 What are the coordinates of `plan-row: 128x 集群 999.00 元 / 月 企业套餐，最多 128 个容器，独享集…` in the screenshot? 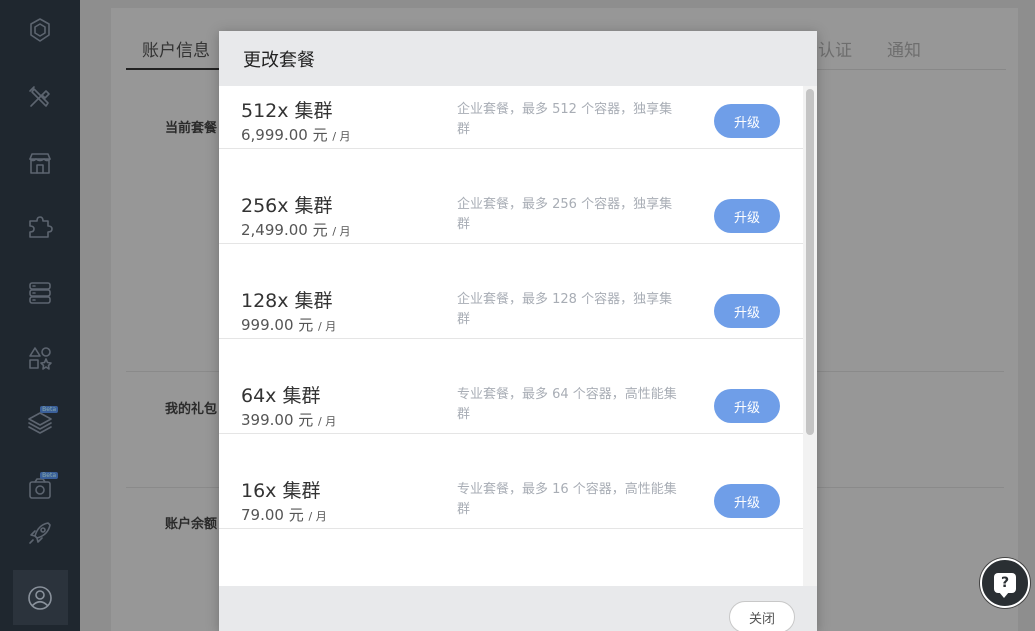 It's located at (511, 291).